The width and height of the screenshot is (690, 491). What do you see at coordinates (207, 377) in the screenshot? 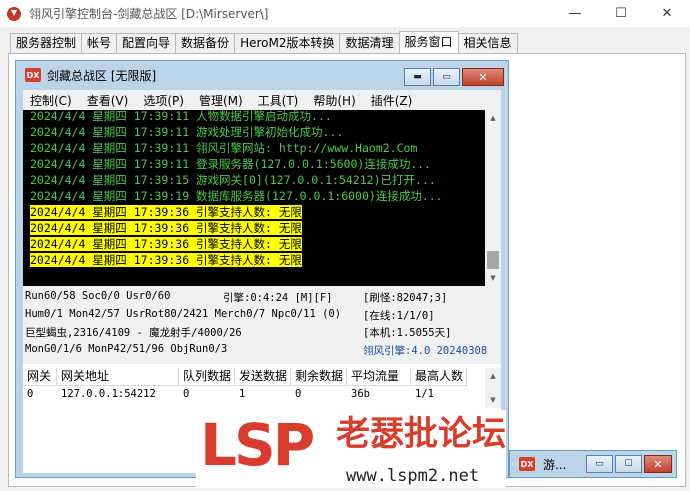
I see `col-queue-data: 队列数据` at bounding box center [207, 377].